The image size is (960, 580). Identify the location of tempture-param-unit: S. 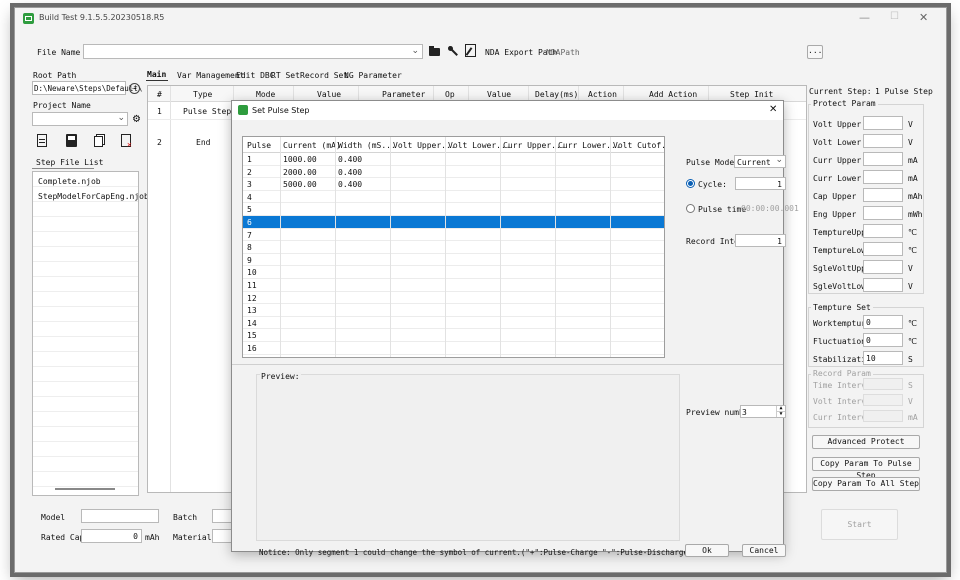
(910, 359).